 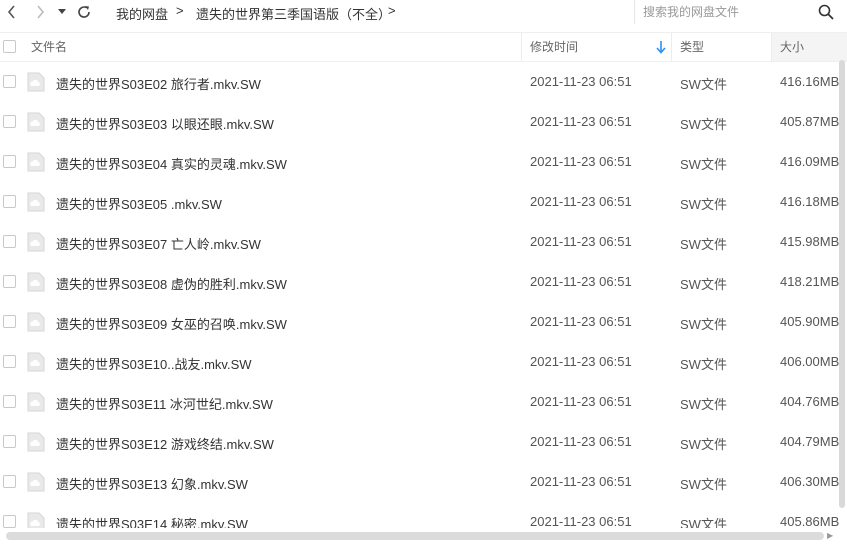 I want to click on file-name: 遗失的世界S03E02 旅行者.mkv.SW, so click(x=158, y=83).